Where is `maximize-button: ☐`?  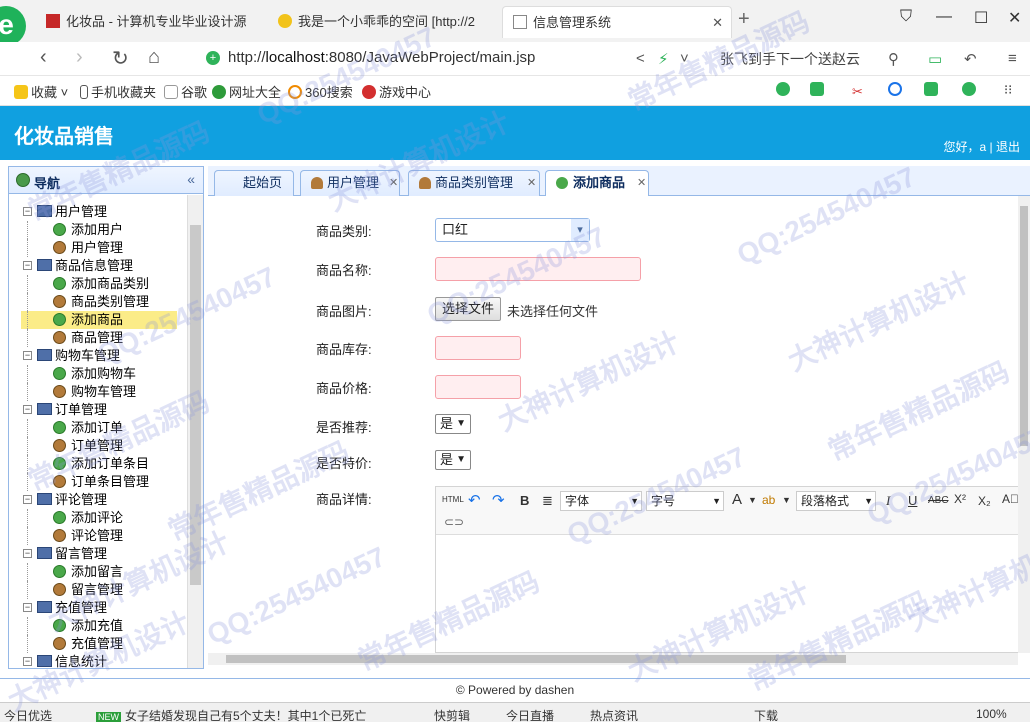 maximize-button: ☐ is located at coordinates (981, 18).